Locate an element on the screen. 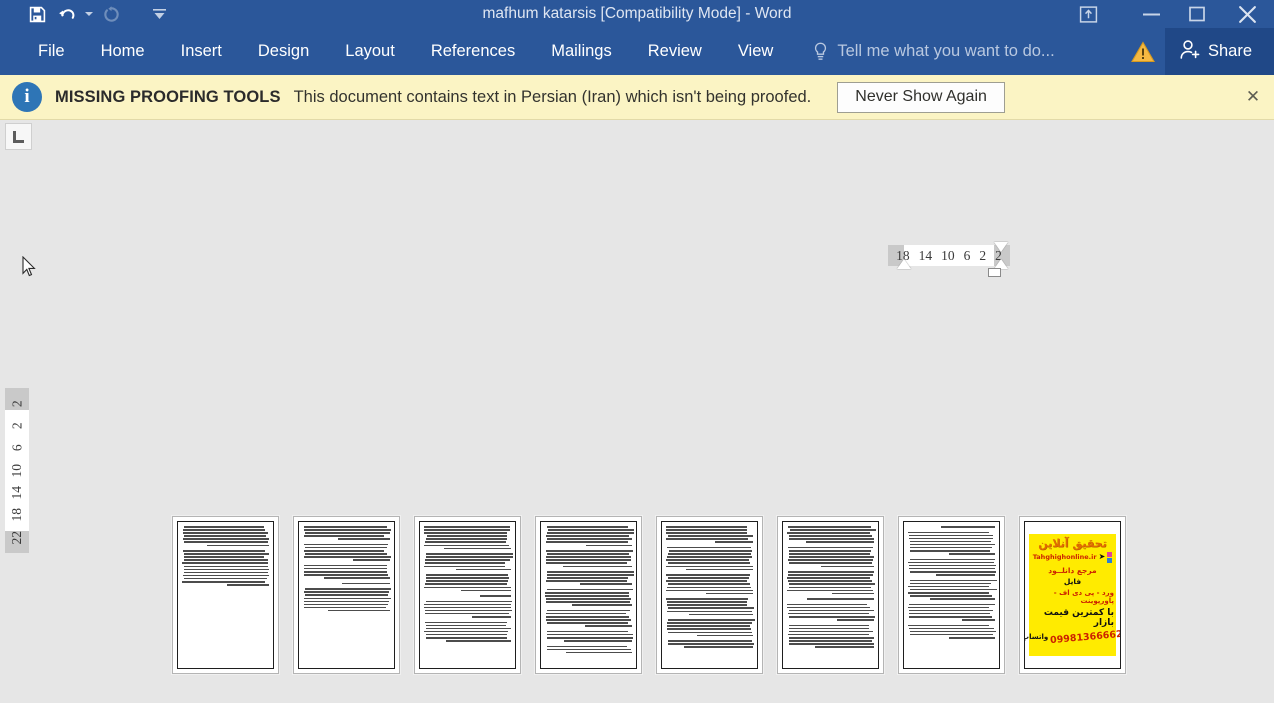 This screenshot has width=1274, height=703. never-show-again-button: Never Show Again is located at coordinates (921, 97).